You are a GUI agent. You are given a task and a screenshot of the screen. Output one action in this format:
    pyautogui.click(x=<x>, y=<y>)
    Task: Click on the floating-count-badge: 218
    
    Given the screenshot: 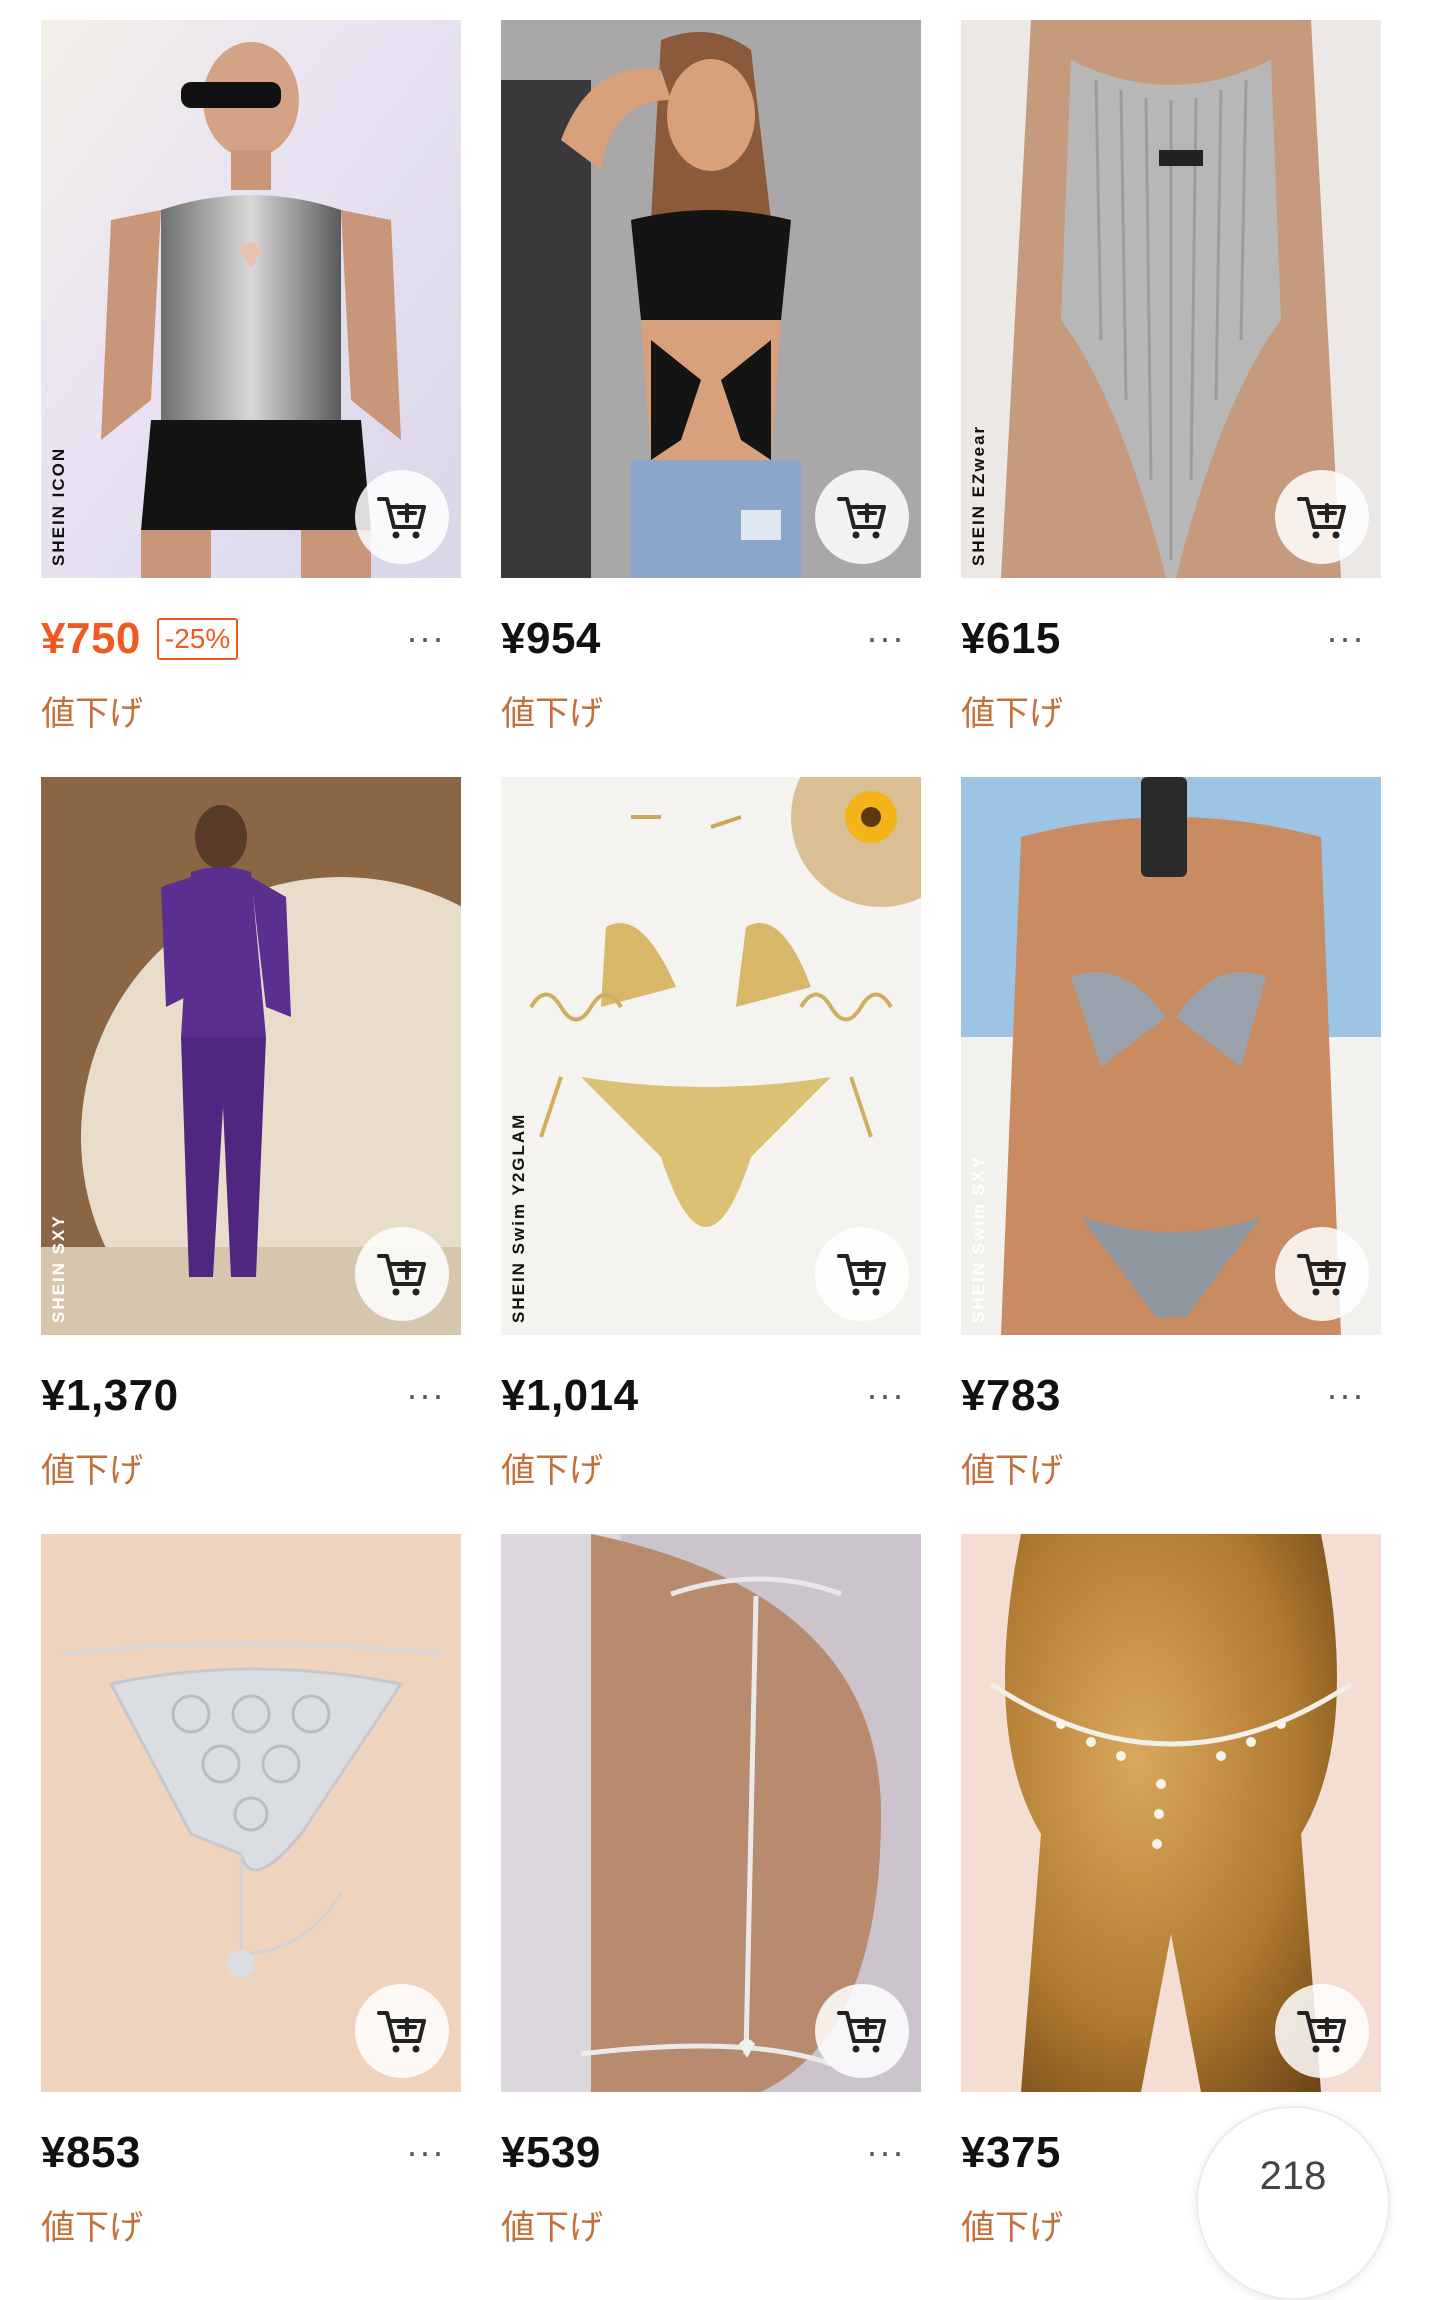 What is the action you would take?
    pyautogui.click(x=1293, y=2203)
    